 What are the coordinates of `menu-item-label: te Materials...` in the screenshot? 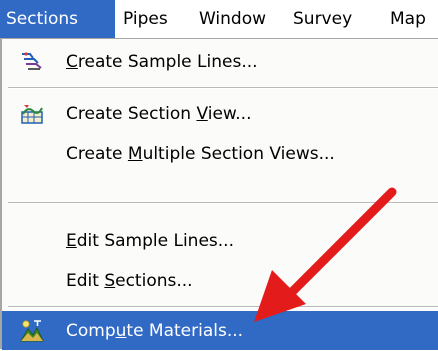 It's located at (185, 331).